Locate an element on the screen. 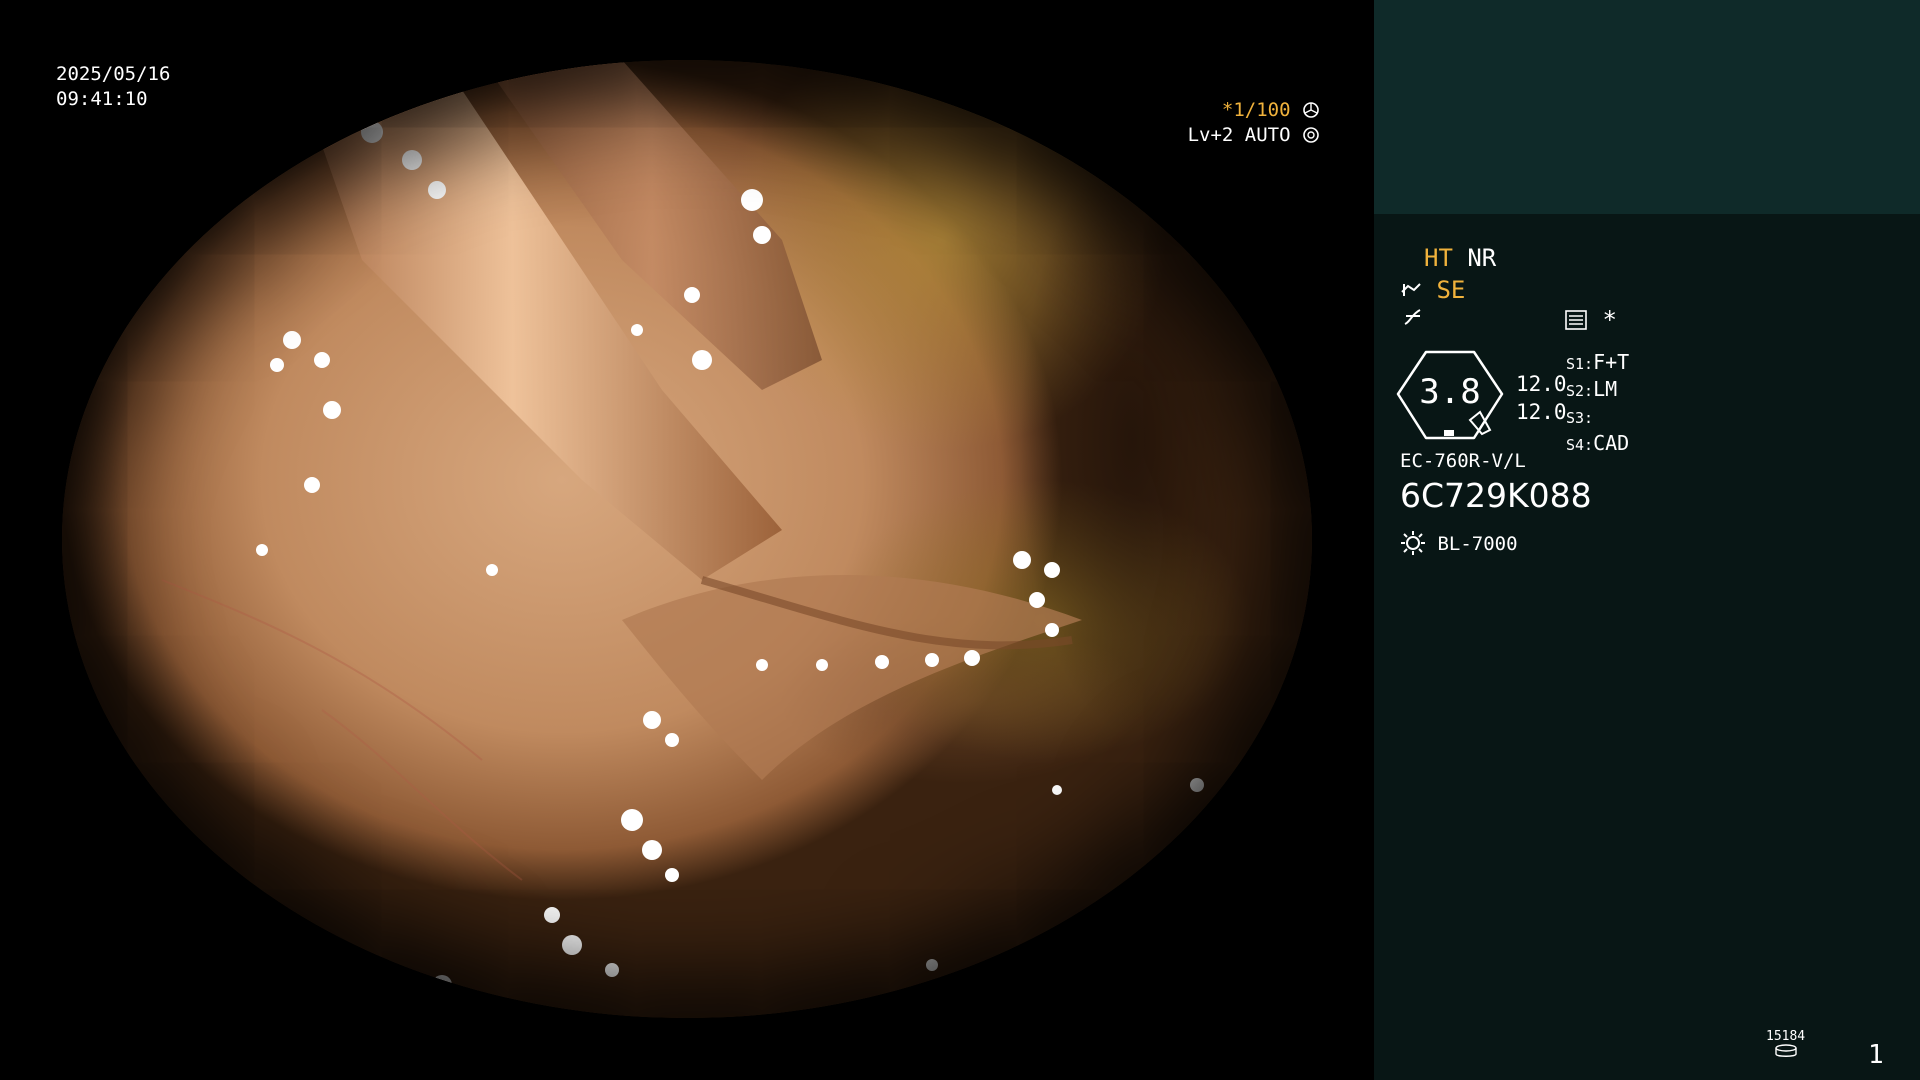  scope-icon is located at coordinates (1418, 290).